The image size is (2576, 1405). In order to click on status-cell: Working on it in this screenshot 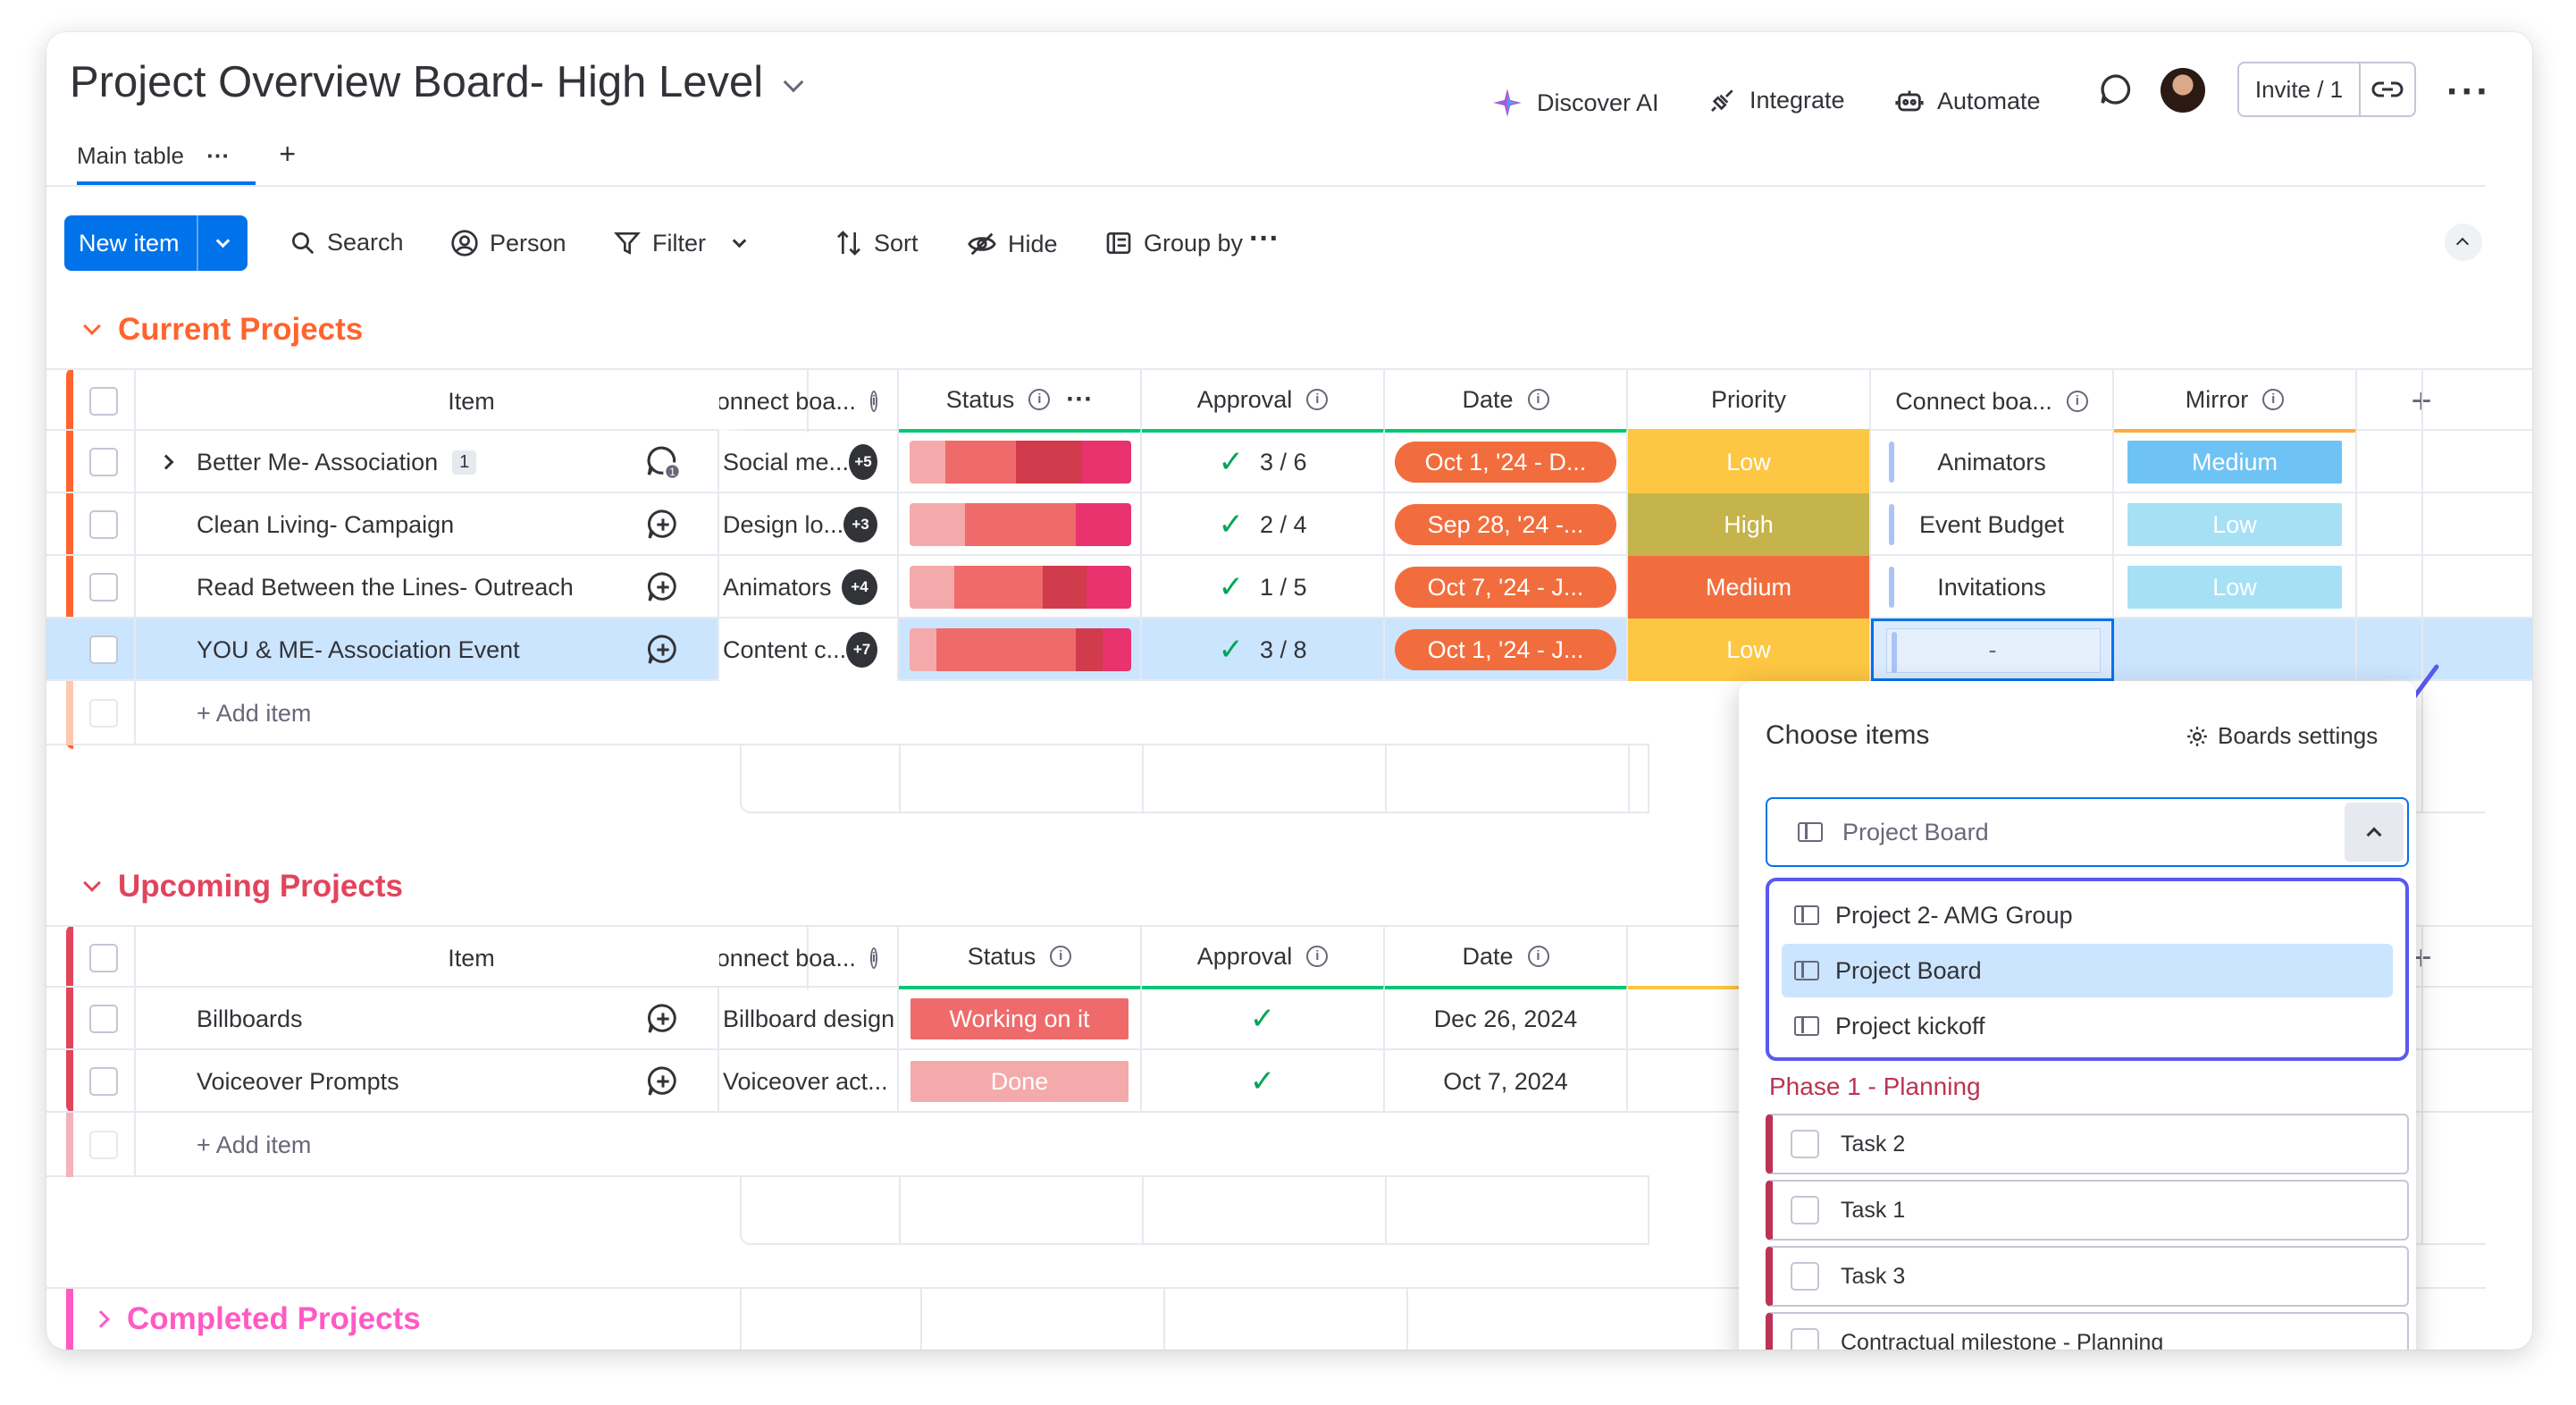, I will do `click(1020, 1019)`.